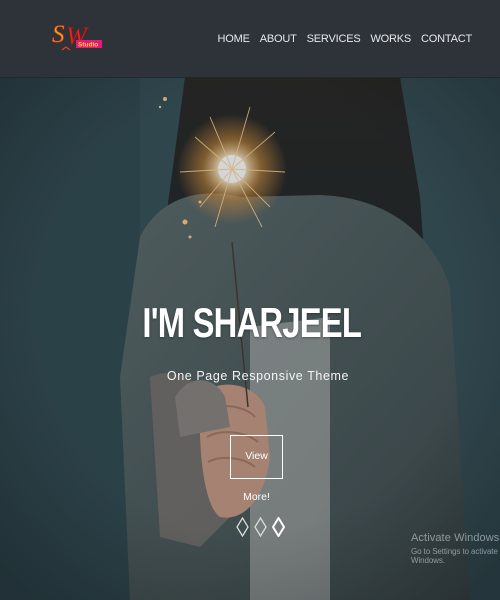  What do you see at coordinates (234, 39) in the screenshot?
I see `nav-home: HOME` at bounding box center [234, 39].